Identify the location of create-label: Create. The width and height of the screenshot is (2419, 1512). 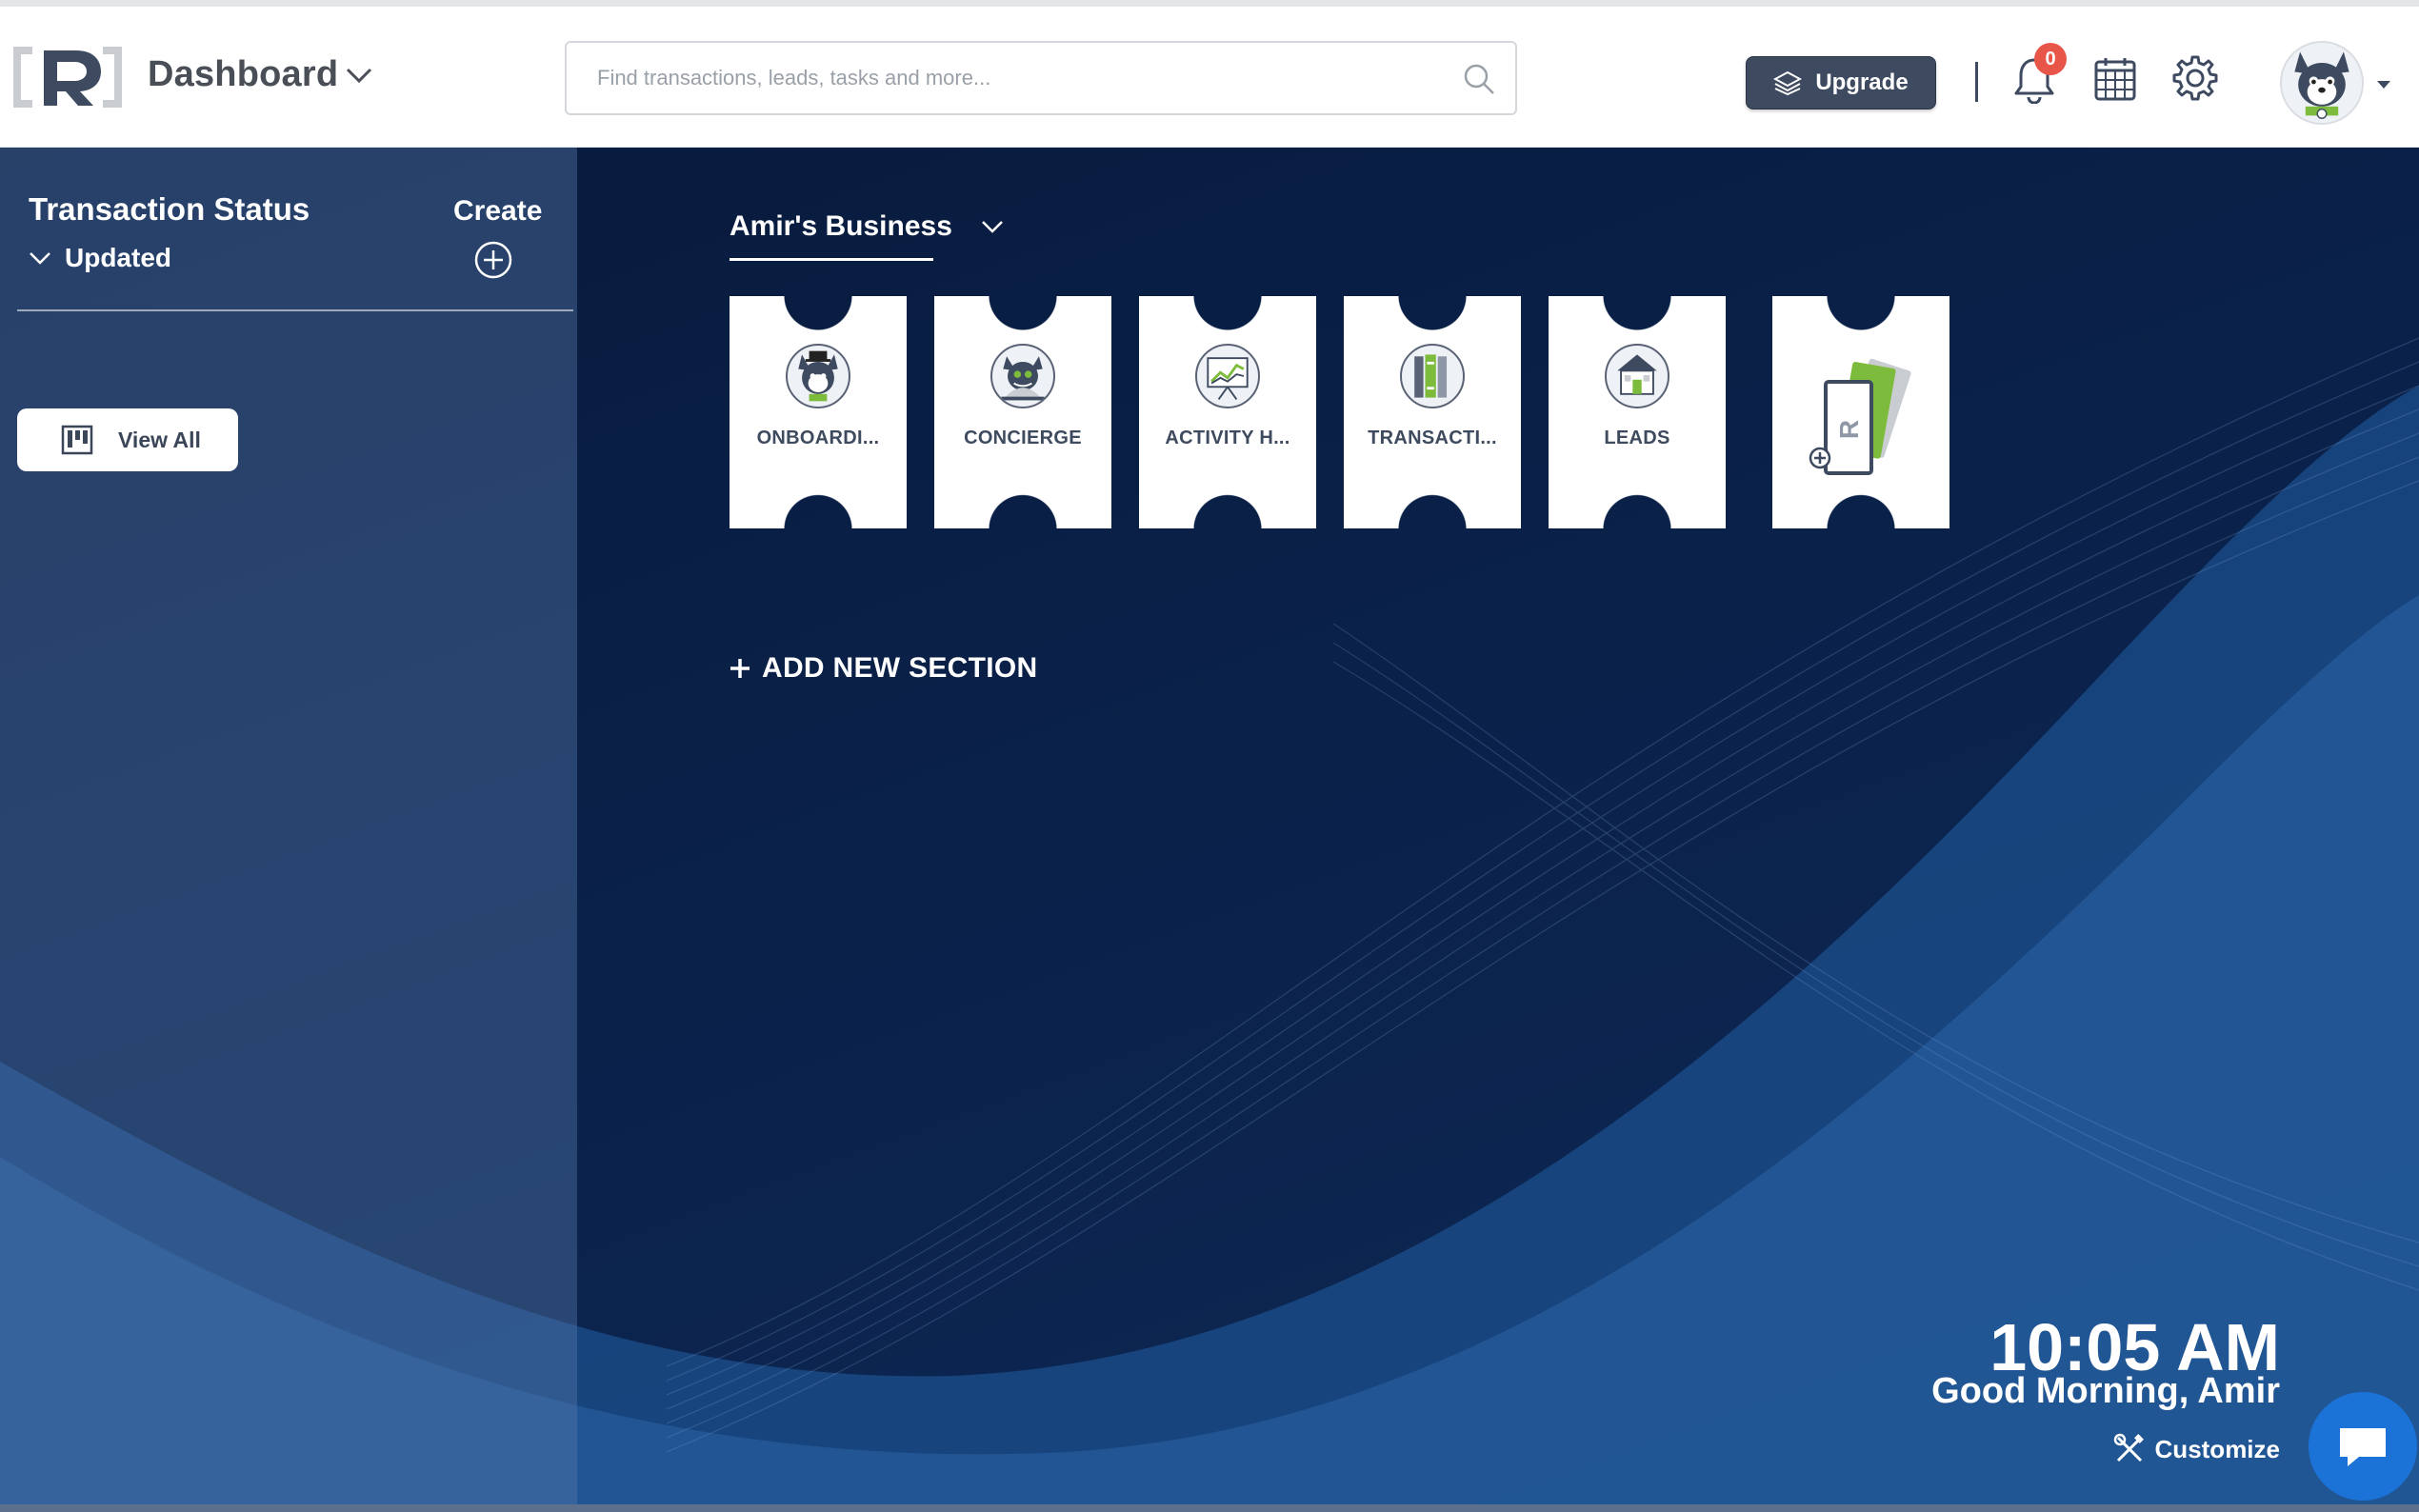
(498, 211).